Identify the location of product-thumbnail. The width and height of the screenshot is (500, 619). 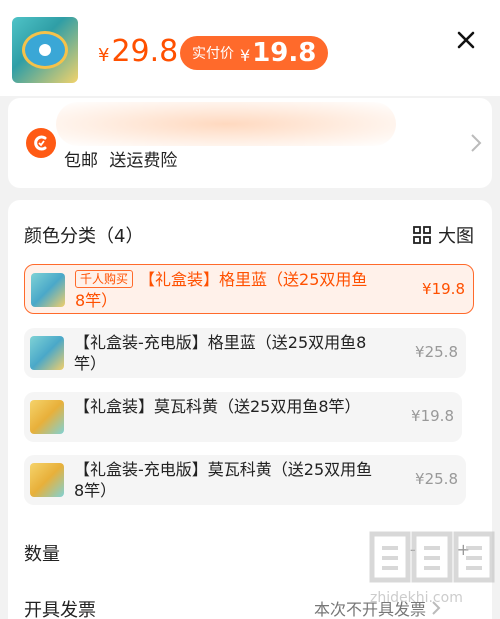
(45, 50).